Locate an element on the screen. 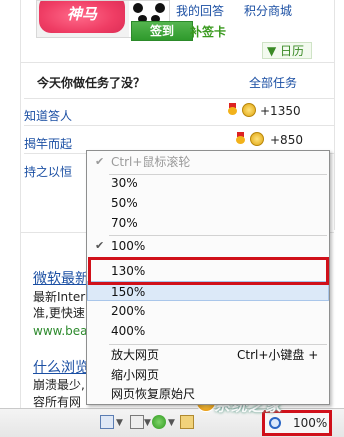  popup-icon is located at coordinates (137, 422).